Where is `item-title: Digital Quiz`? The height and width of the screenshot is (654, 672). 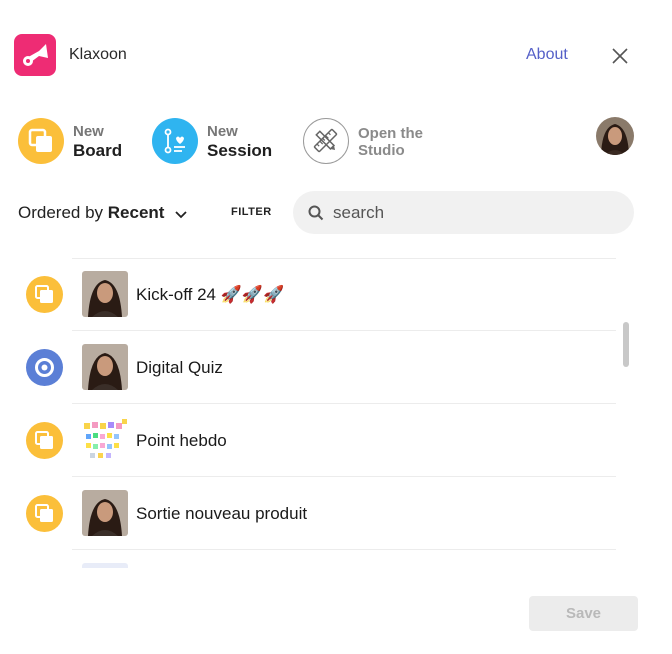
item-title: Digital Quiz is located at coordinates (179, 367).